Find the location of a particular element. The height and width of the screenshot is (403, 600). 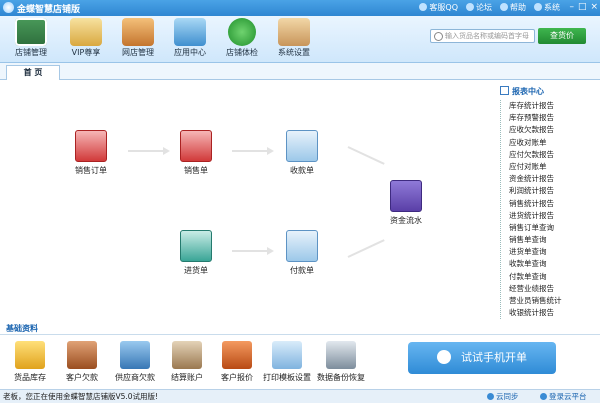

settle-account-icon is located at coordinates (187, 355).